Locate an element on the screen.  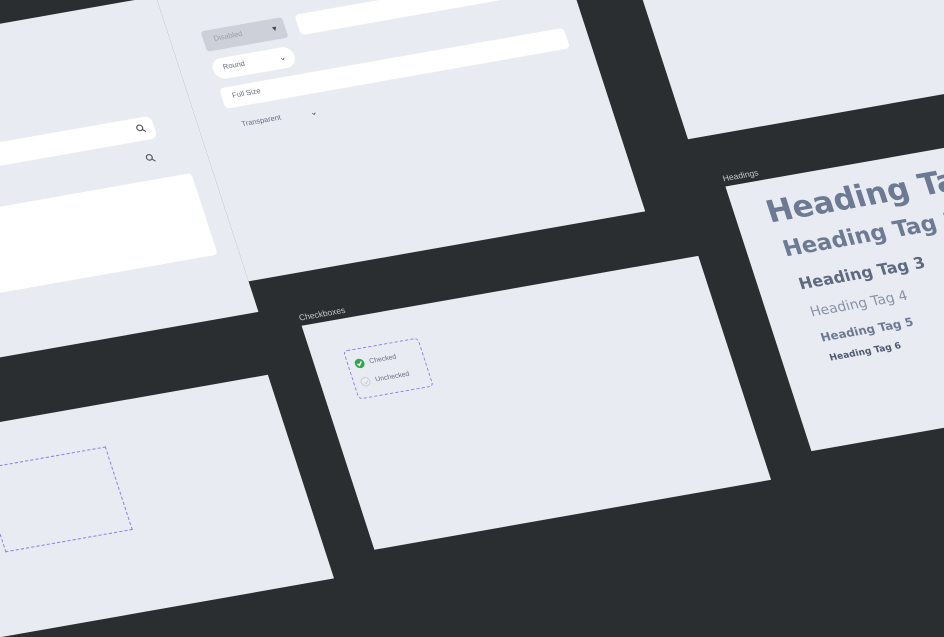
select-transparent: Transparent ⌄ is located at coordinates (278, 118).